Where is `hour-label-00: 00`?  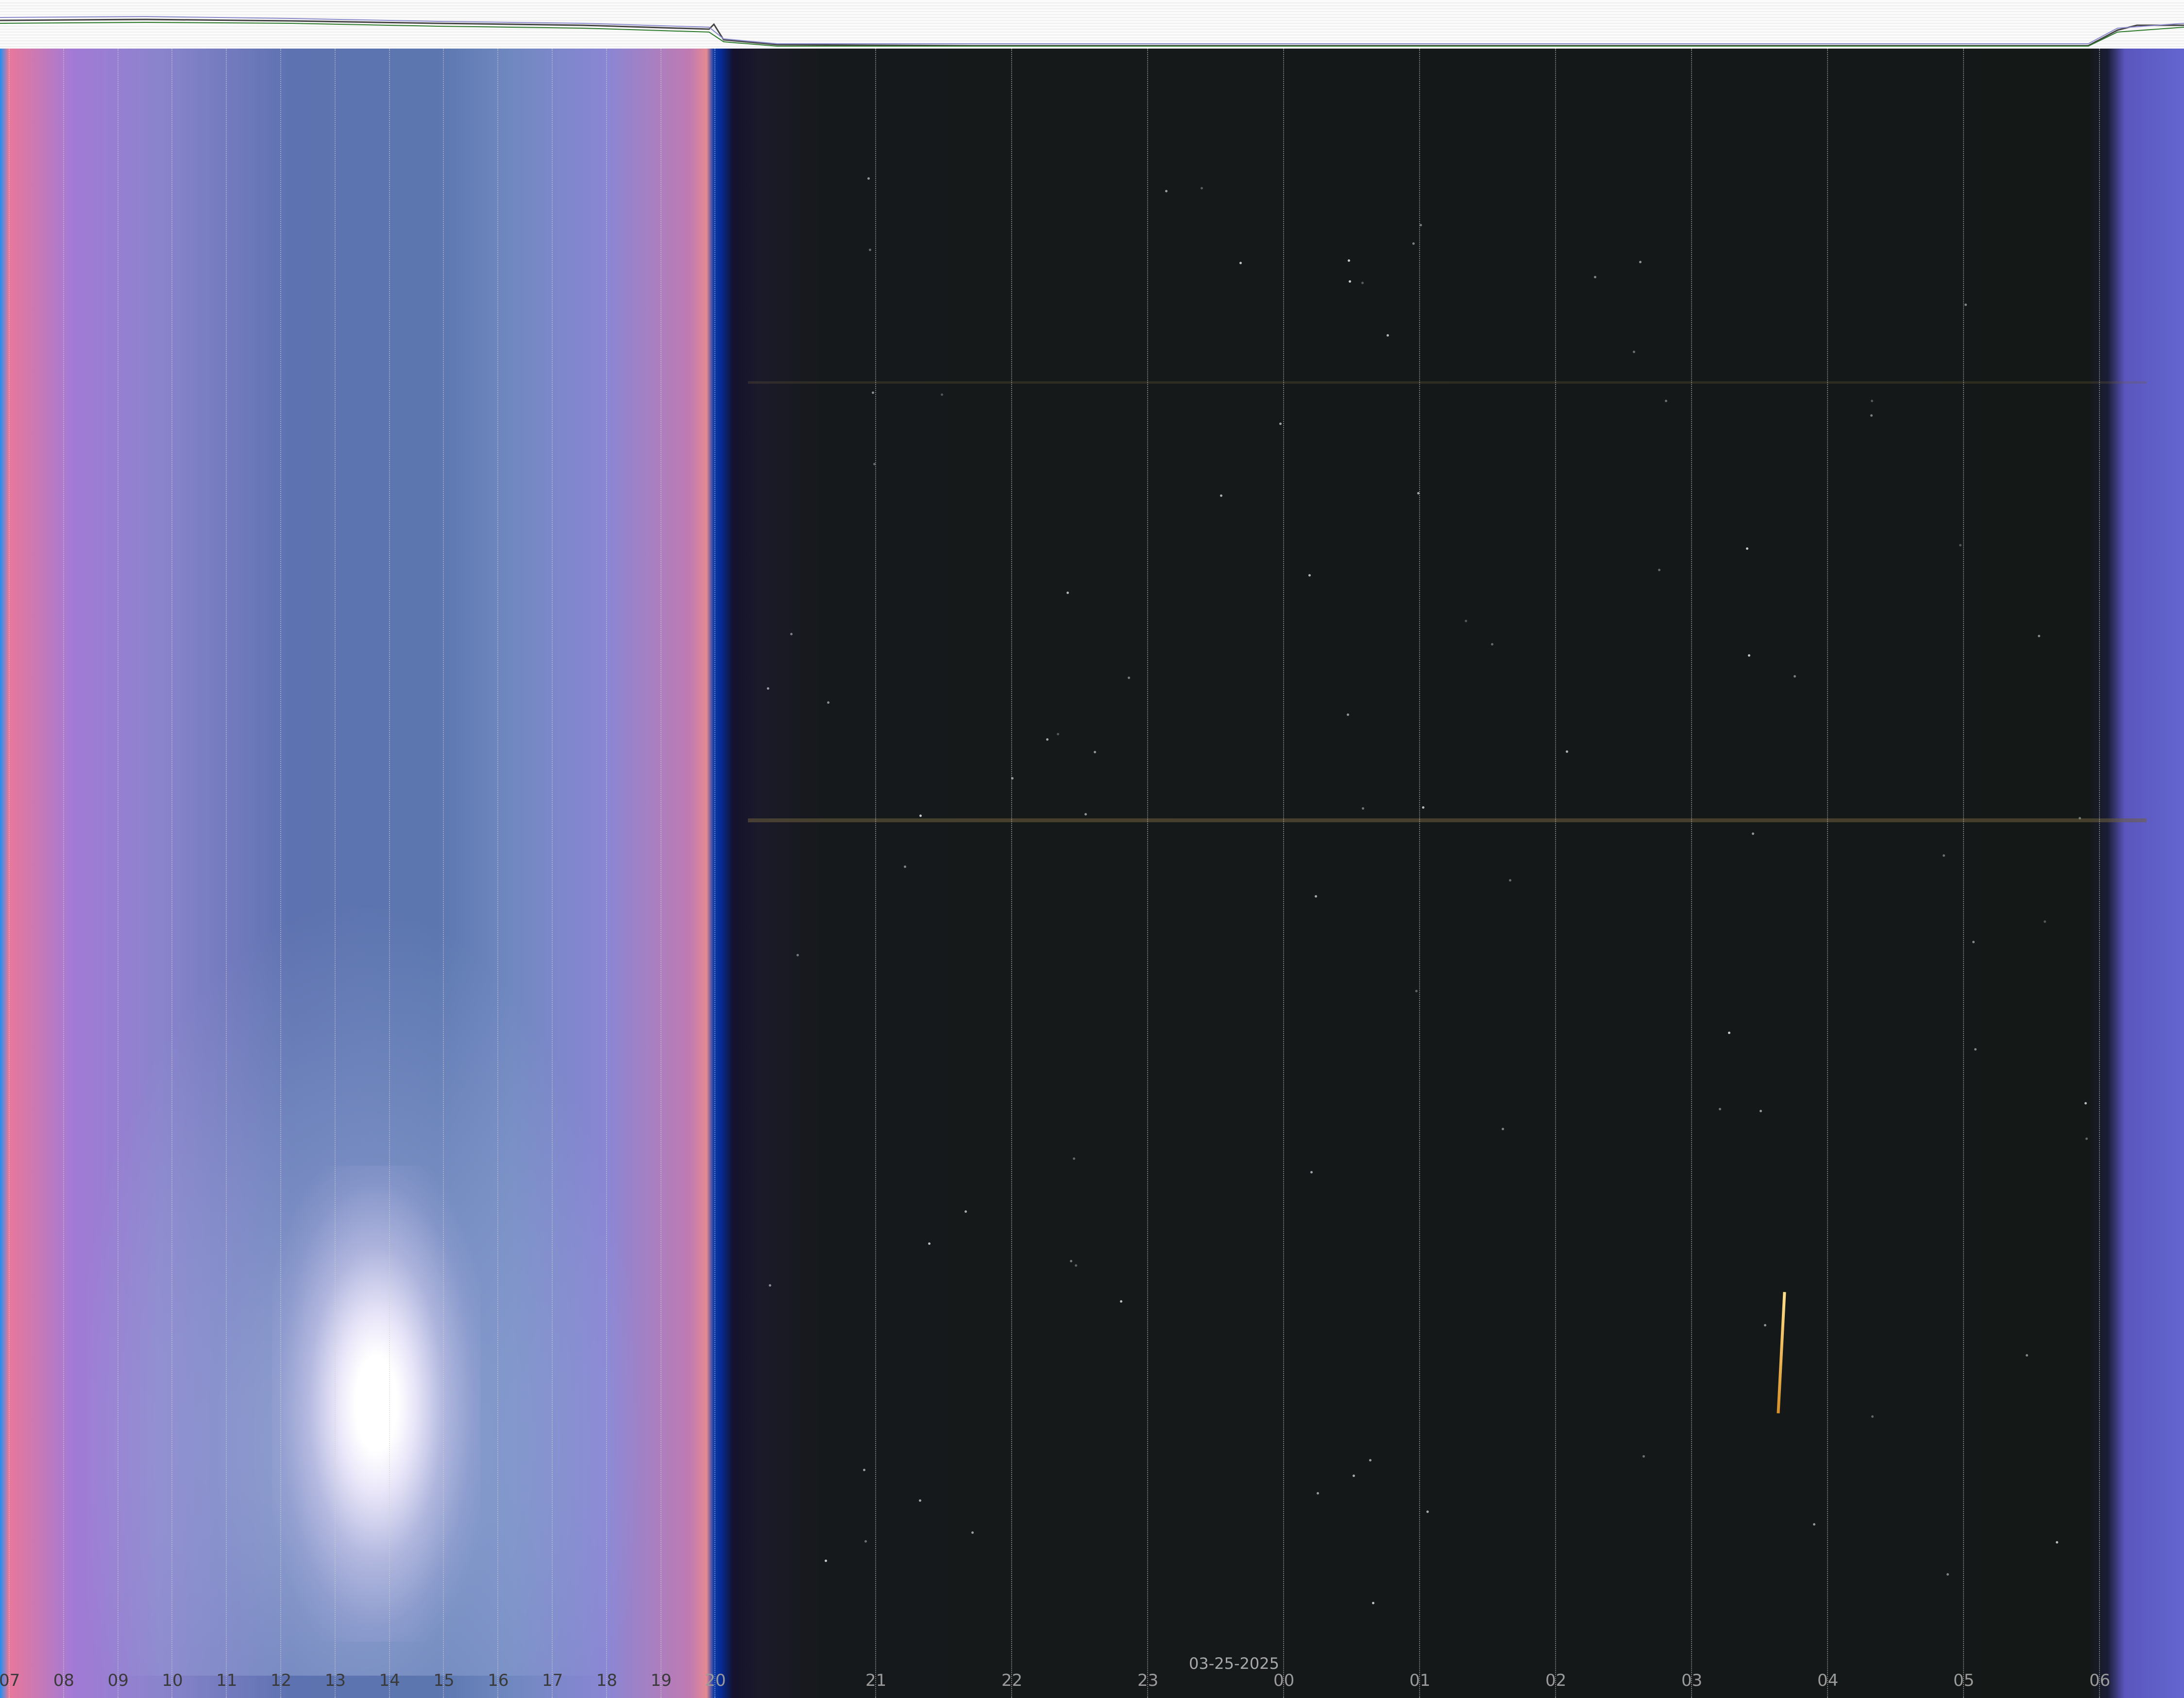 hour-label-00: 00 is located at coordinates (1284, 1680).